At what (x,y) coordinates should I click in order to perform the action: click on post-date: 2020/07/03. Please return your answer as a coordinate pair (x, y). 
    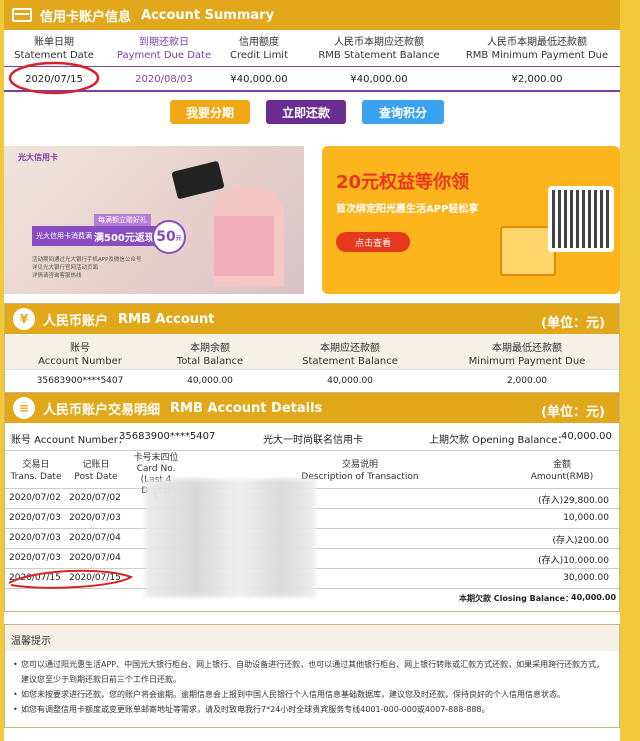
    Looking at the image, I should click on (95, 518).